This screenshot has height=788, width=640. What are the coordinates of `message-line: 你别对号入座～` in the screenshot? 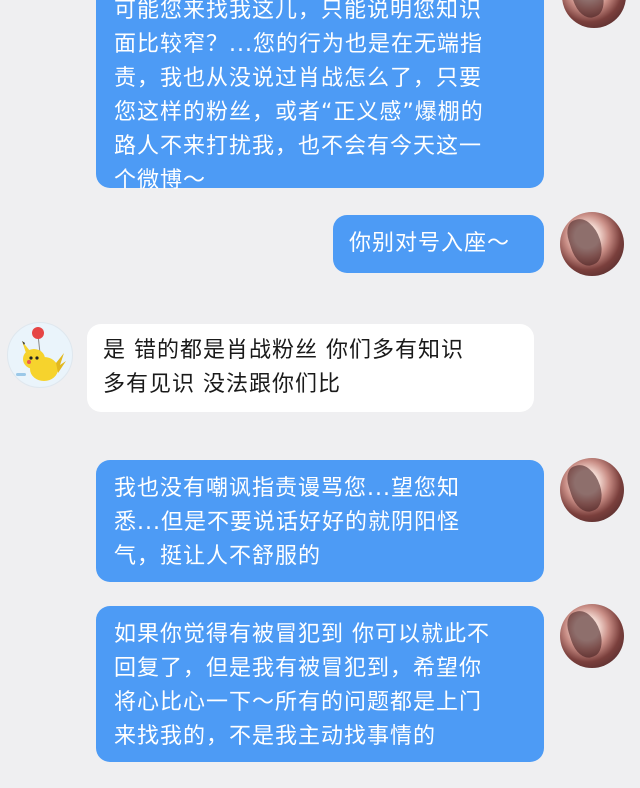 It's located at (430, 243).